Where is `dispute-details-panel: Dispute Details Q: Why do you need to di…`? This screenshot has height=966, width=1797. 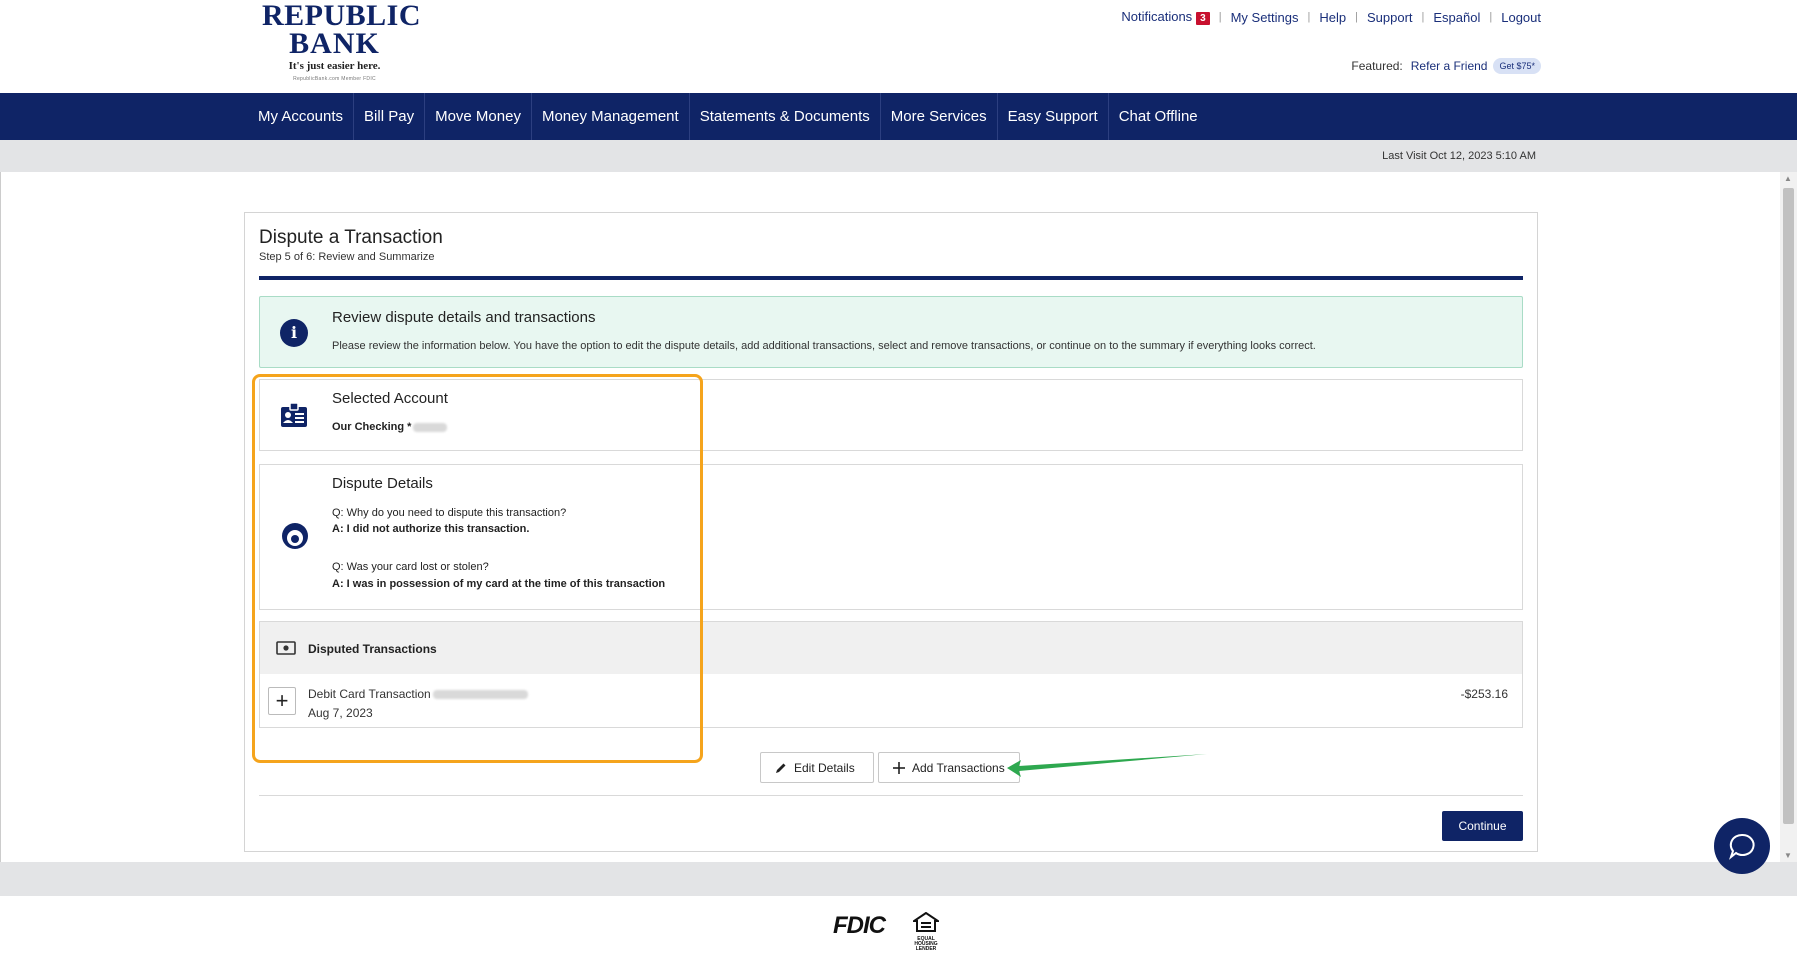
dispute-details-panel: Dispute Details Q: Why do you need to di… is located at coordinates (891, 537).